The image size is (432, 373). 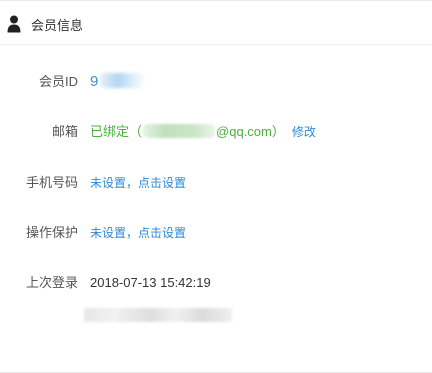 What do you see at coordinates (304, 132) in the screenshot?
I see `email-modify-link: 修改` at bounding box center [304, 132].